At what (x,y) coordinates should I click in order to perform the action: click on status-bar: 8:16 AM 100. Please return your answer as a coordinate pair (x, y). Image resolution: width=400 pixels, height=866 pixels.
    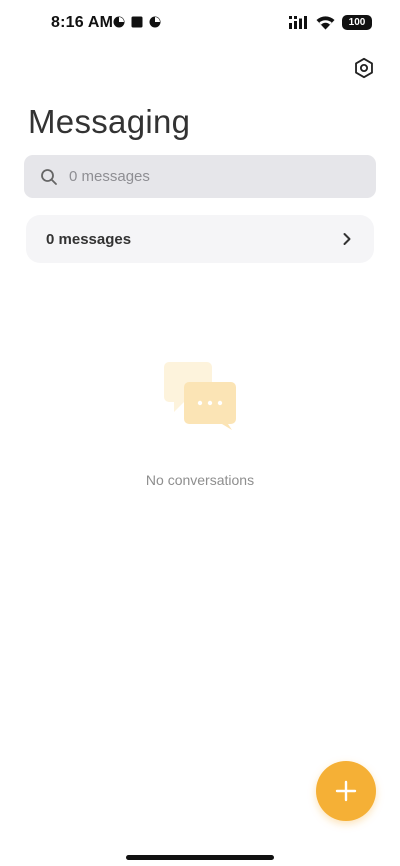
    Looking at the image, I should click on (200, 22).